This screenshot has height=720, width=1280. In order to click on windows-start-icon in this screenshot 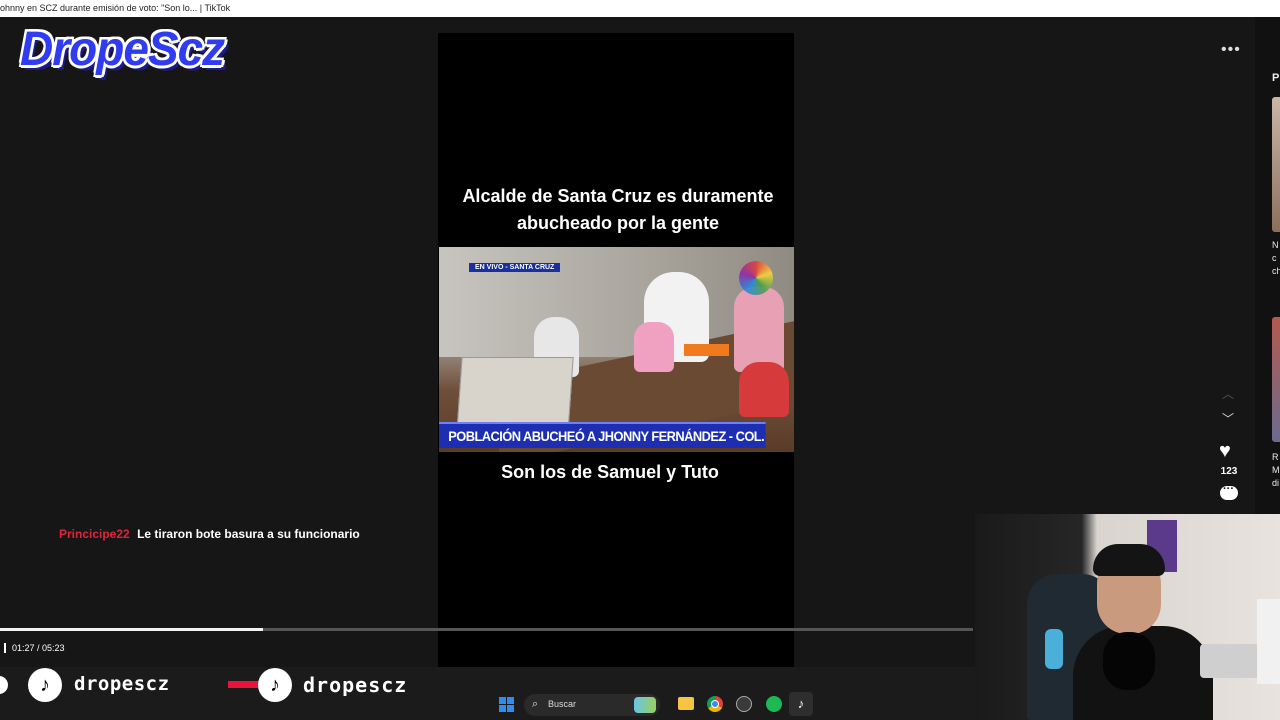, I will do `click(506, 704)`.